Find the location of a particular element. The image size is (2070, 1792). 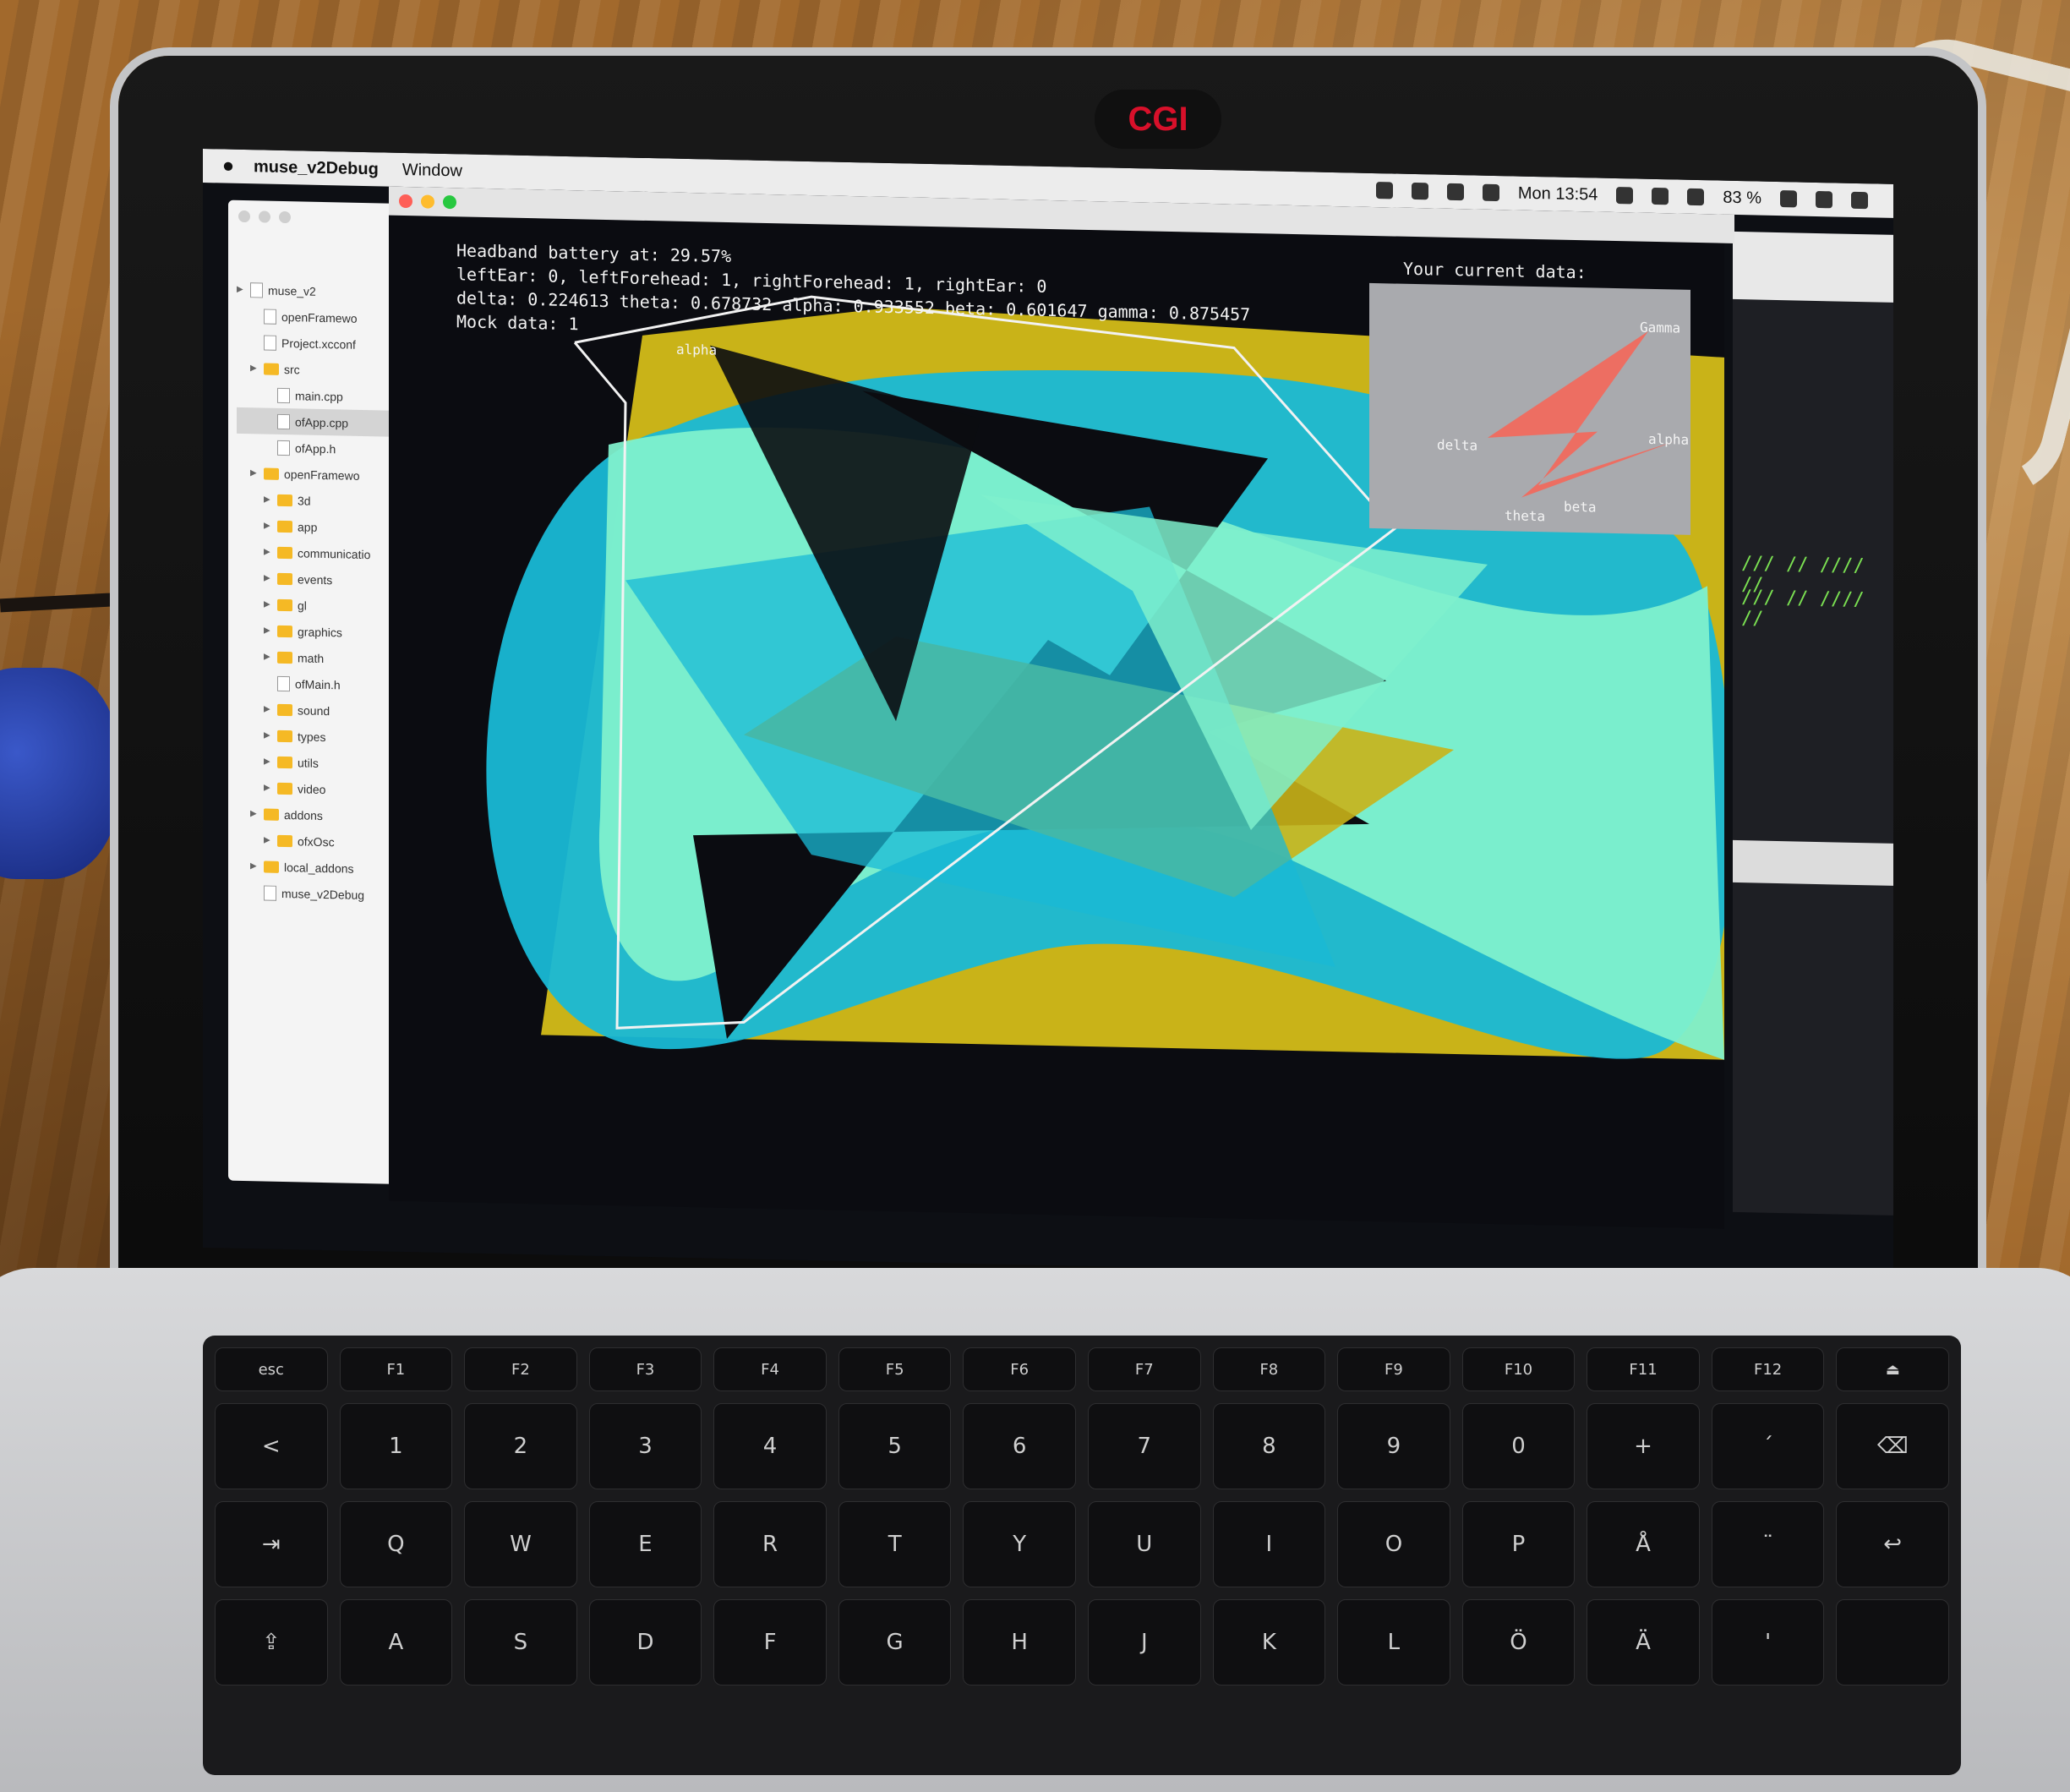

sidebar-item: ▶video is located at coordinates (317, 789).